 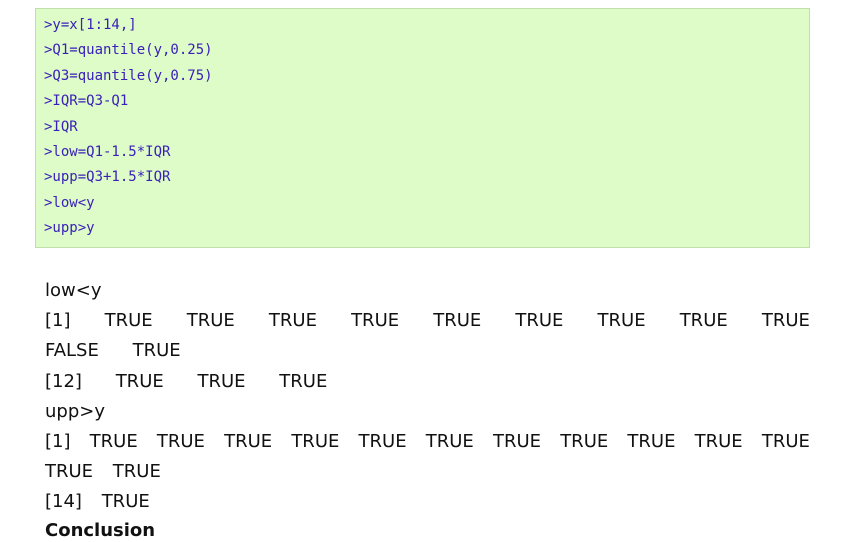 I want to click on code-line: >upp=Q3+1.5*IQR, so click(x=107, y=177).